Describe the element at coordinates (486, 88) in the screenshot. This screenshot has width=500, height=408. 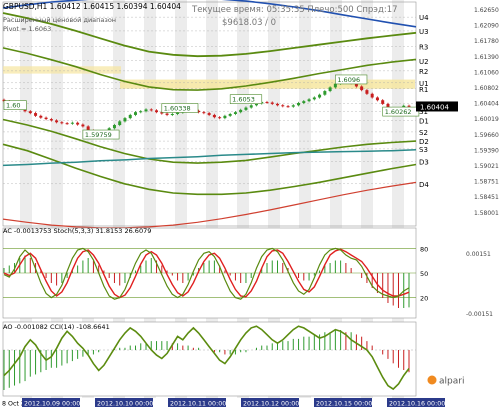
I see `y-tick-label: 1.60802` at that location.